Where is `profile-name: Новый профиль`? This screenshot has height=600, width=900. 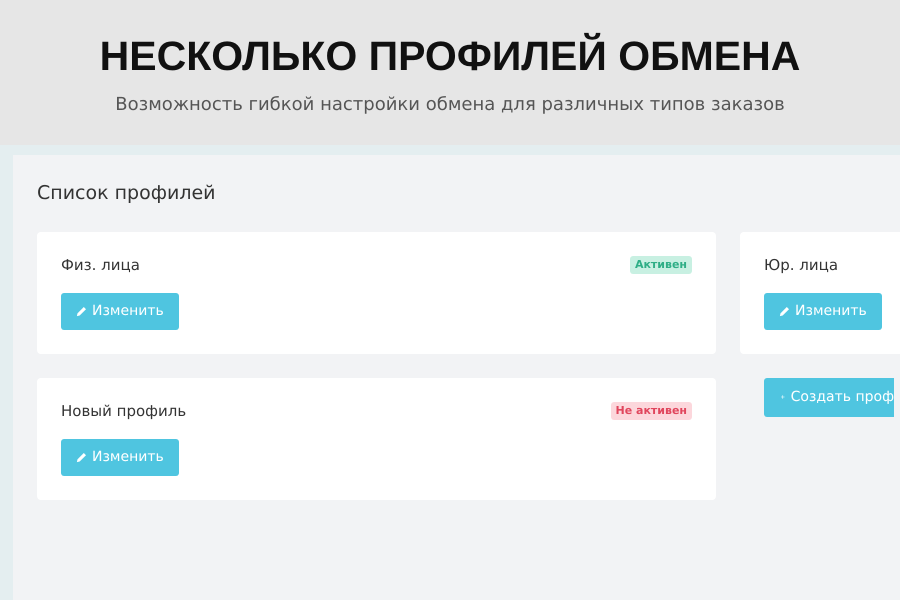 profile-name: Новый профиль is located at coordinates (123, 411).